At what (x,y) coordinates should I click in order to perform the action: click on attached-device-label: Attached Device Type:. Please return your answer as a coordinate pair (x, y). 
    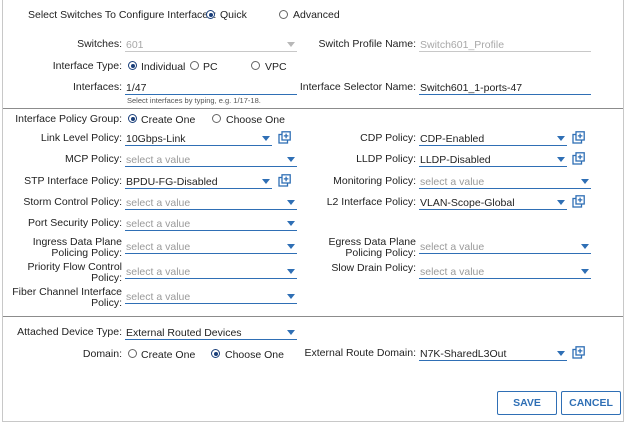
    Looking at the image, I should click on (69, 332).